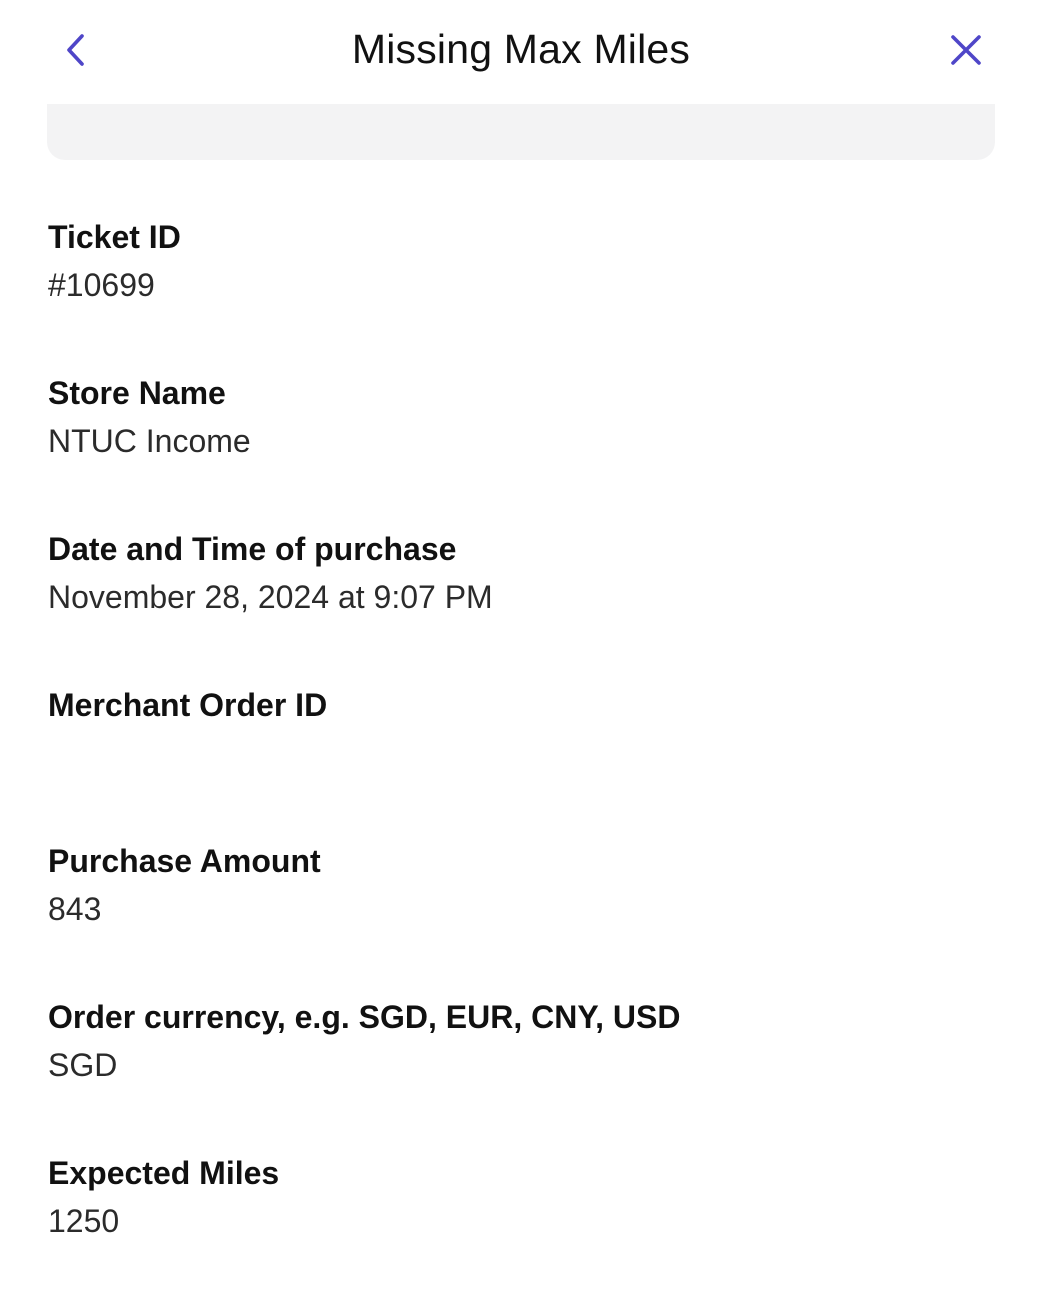 The image size is (1042, 1306). Describe the element at coordinates (364, 1017) in the screenshot. I see `field-label: Order currency, e.g. SGD, EUR, CNY, USD` at that location.